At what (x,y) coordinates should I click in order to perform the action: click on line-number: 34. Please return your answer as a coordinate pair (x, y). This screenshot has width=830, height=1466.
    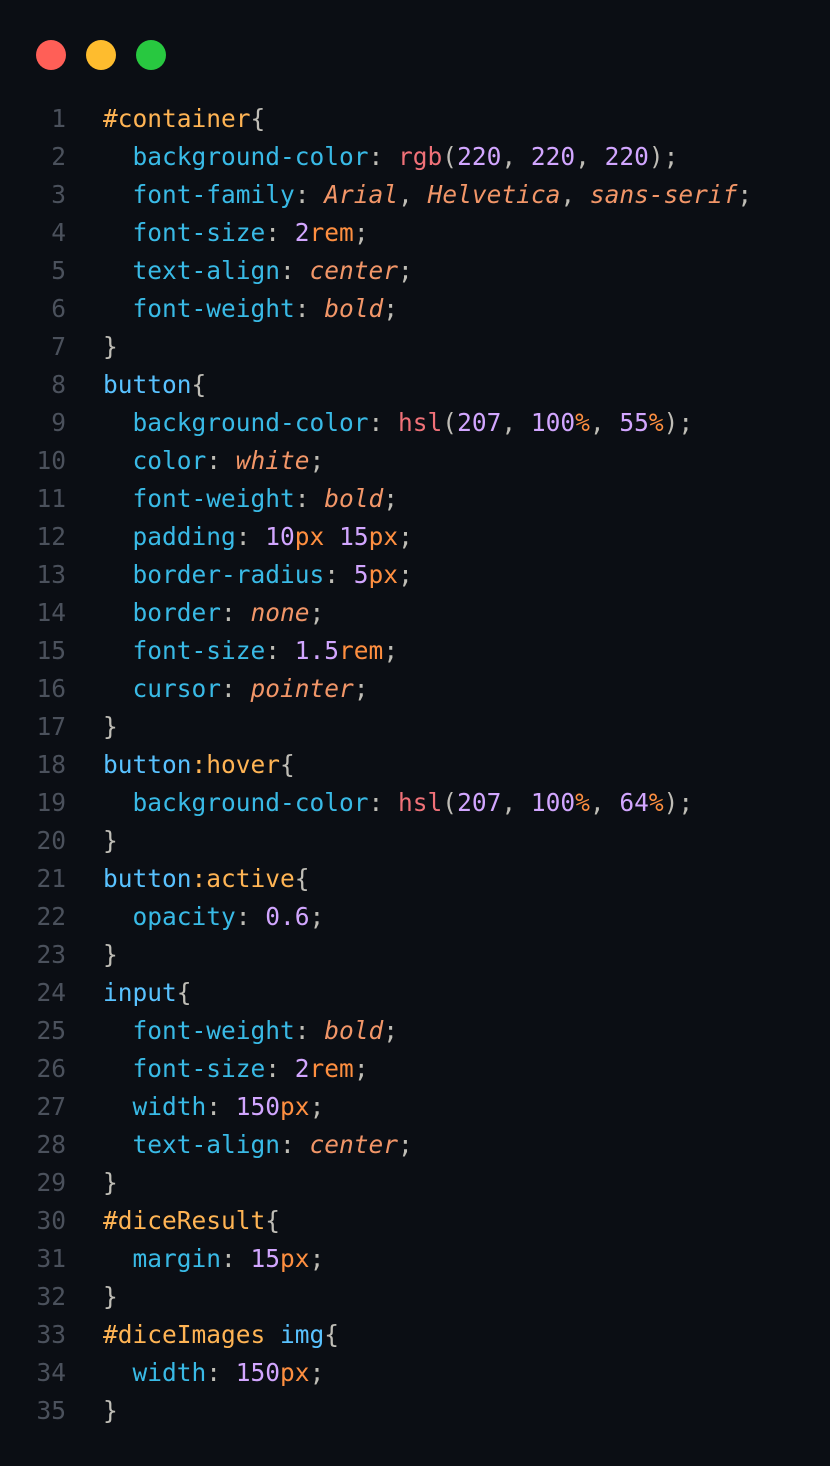
    Looking at the image, I should click on (51, 1372).